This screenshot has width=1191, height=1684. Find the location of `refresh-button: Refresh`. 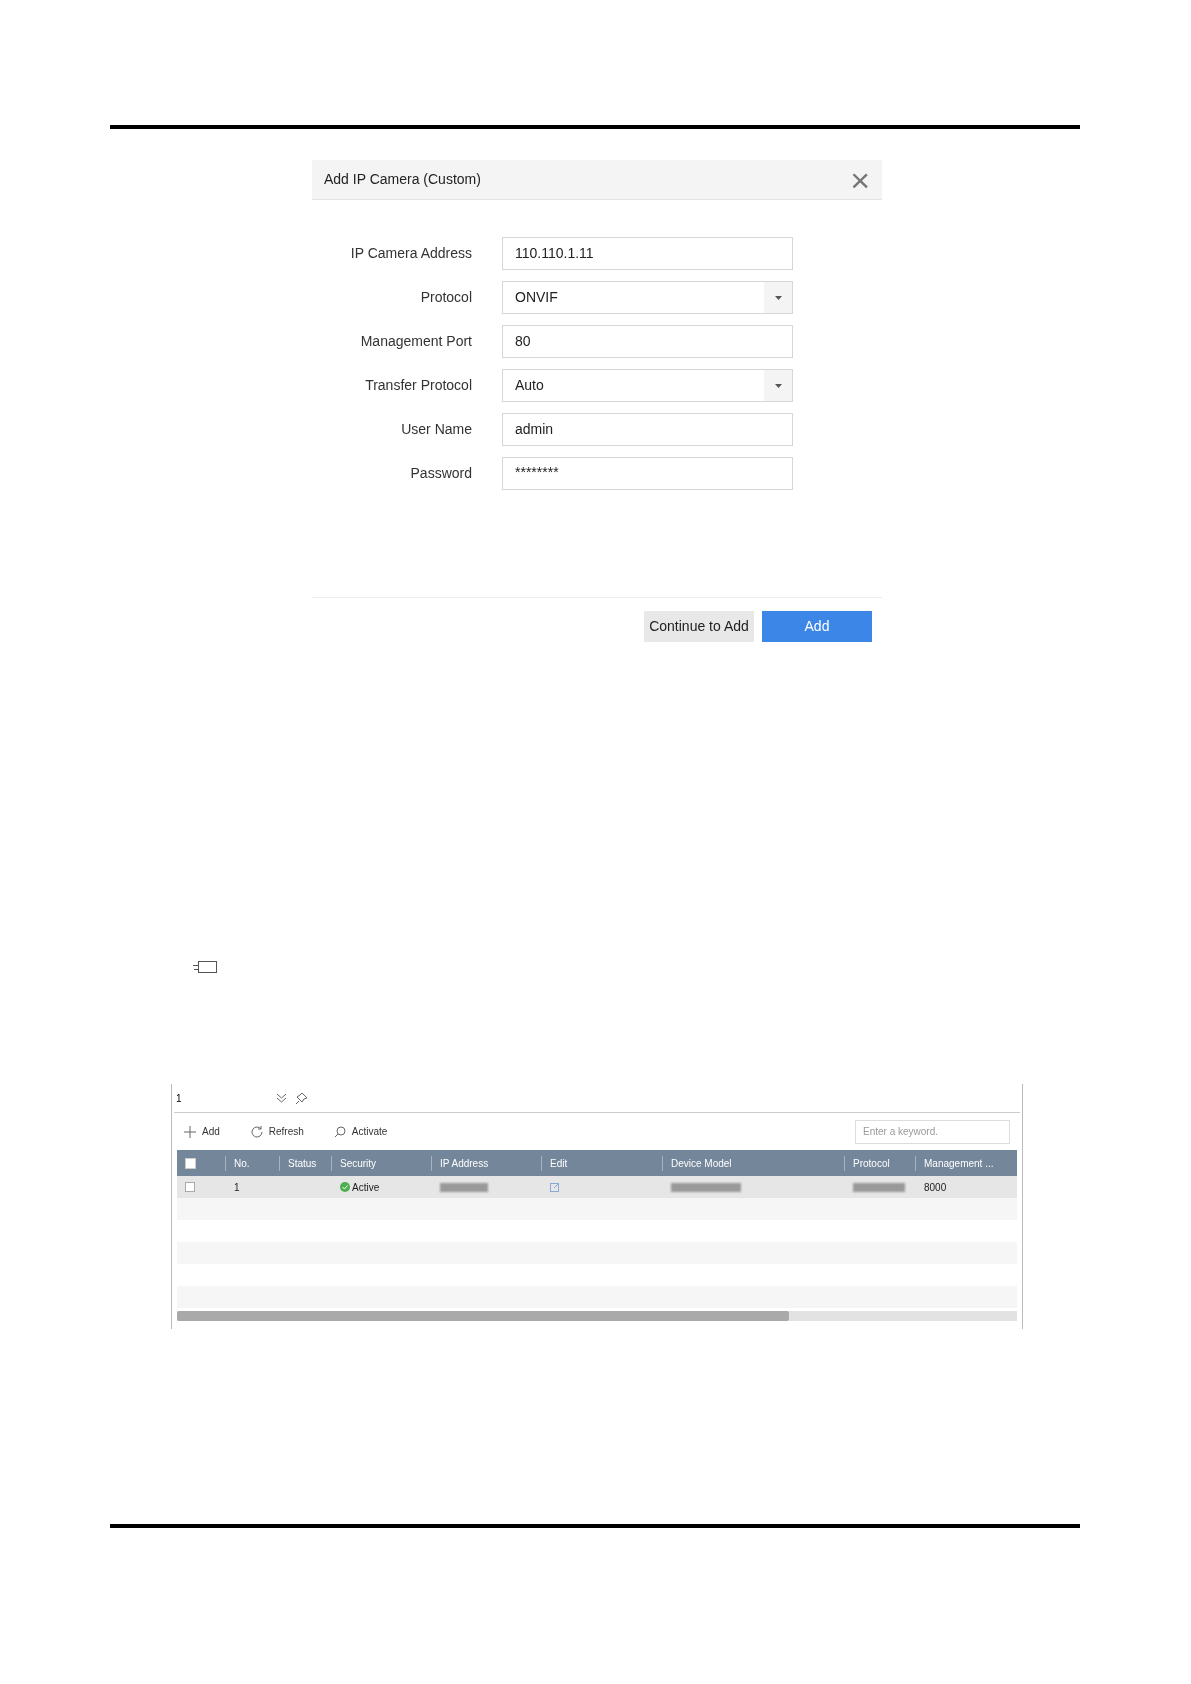

refresh-button: Refresh is located at coordinates (276, 1131).